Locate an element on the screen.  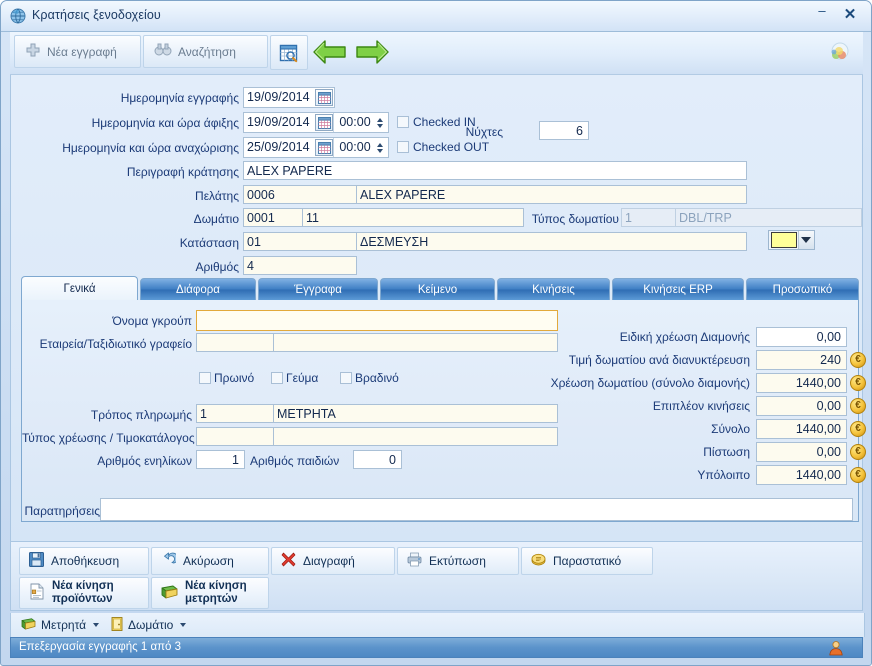
customer-name-input: ALEX PAPERE is located at coordinates (551, 194).